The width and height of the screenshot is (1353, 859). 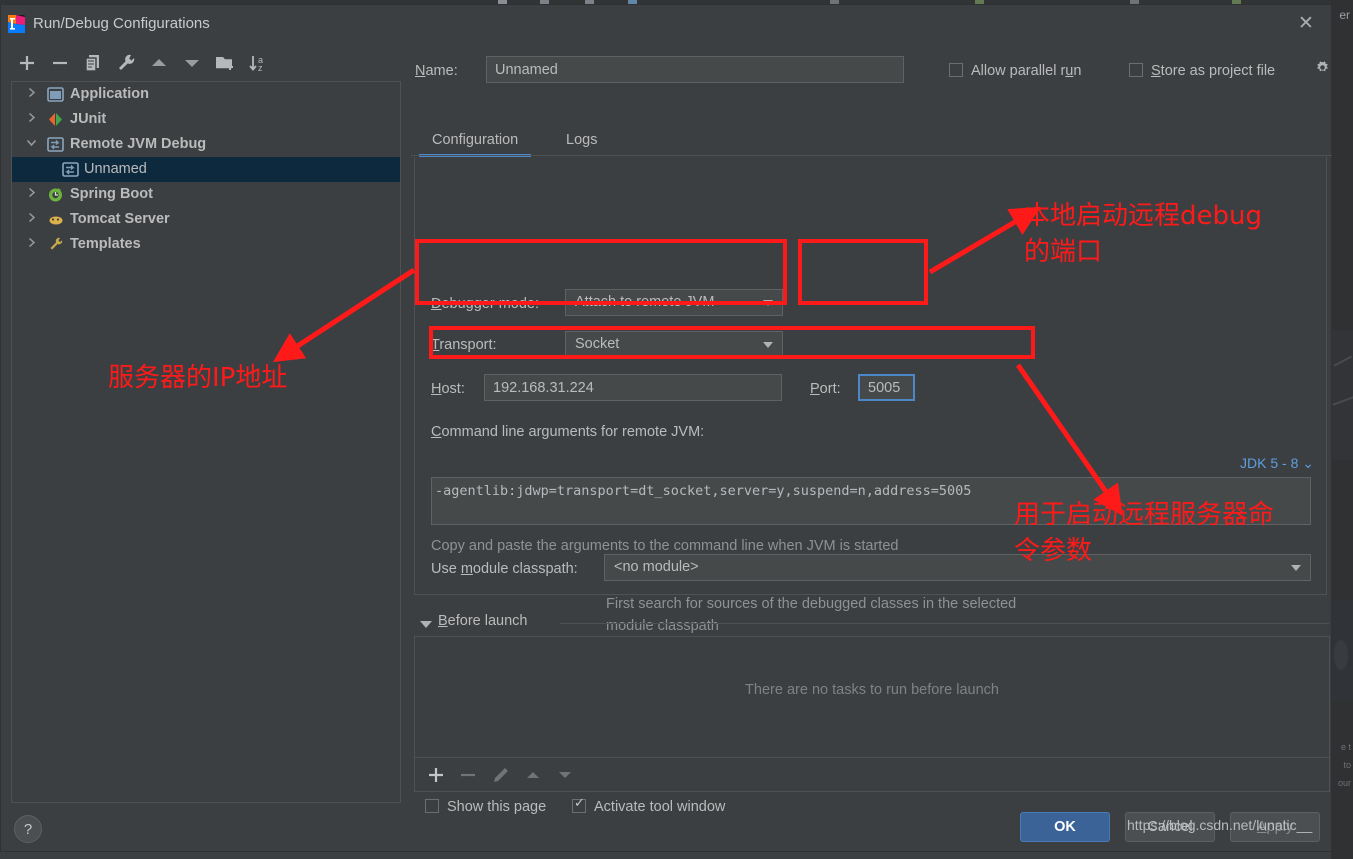 What do you see at coordinates (88, 119) in the screenshot?
I see `tree-item-label: JUnit` at bounding box center [88, 119].